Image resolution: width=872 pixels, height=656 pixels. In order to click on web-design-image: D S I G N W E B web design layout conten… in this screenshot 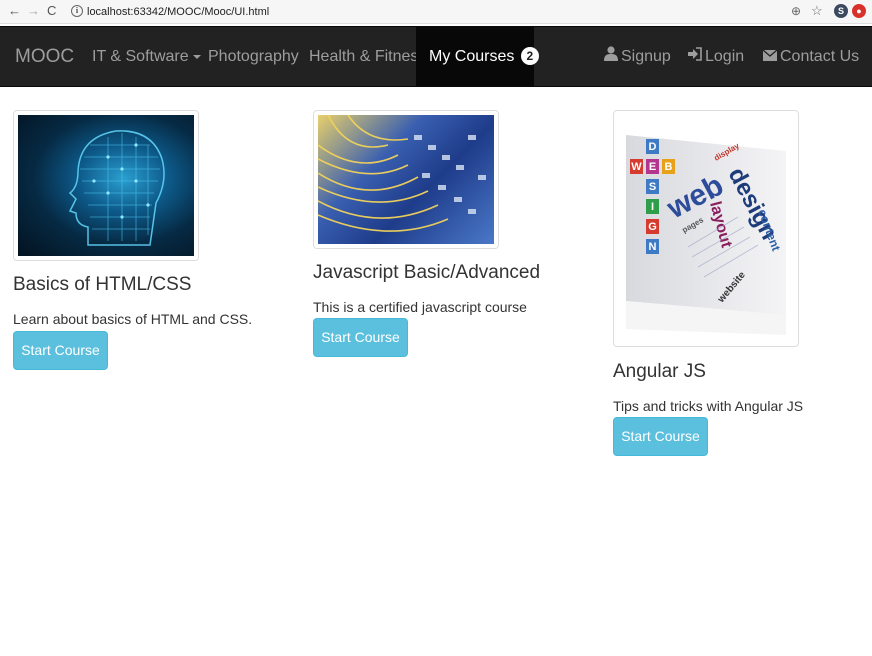, I will do `click(706, 228)`.